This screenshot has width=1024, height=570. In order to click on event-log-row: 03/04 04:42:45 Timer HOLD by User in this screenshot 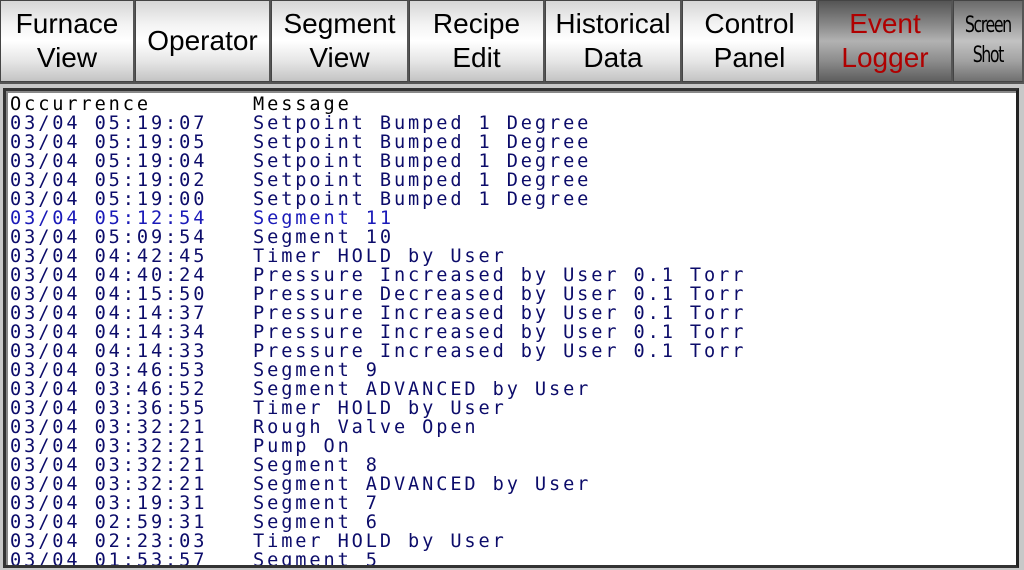, I will do `click(378, 256)`.